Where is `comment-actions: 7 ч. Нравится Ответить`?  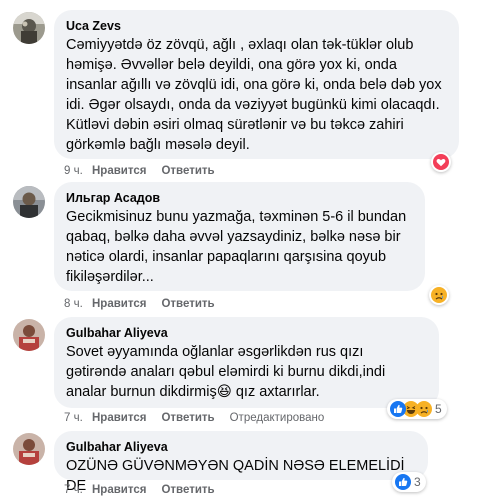 comment-actions: 7 ч. Нравится Ответить is located at coordinates (147, 490).